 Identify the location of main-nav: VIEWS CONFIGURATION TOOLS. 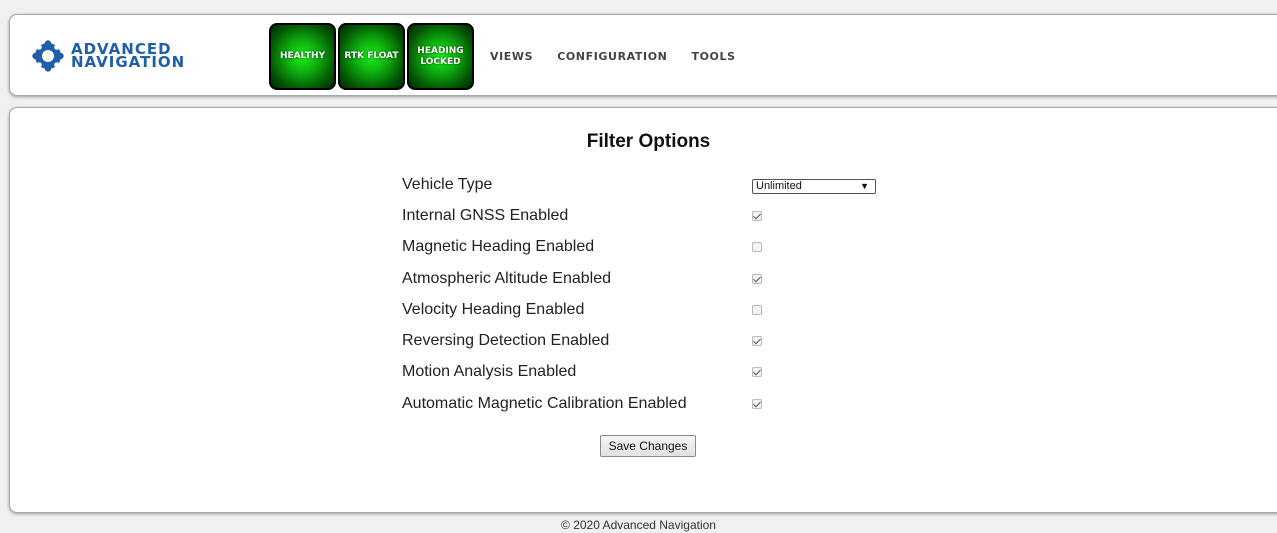
(613, 56).